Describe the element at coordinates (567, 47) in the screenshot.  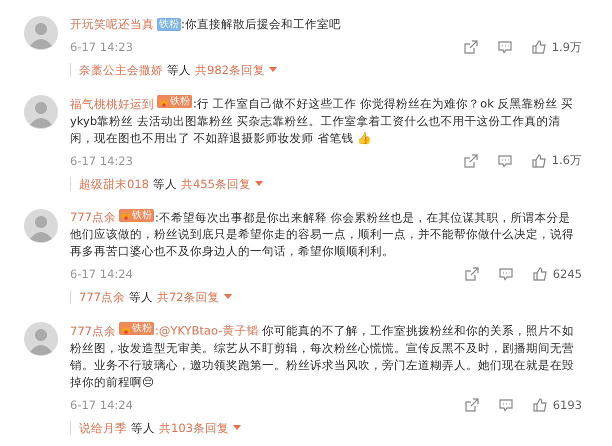
I see `like-count: 1.9万` at that location.